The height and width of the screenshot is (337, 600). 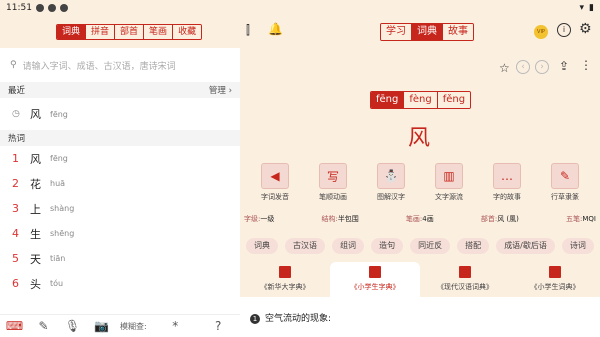 I want to click on tab-story: 故事, so click(x=457, y=32).